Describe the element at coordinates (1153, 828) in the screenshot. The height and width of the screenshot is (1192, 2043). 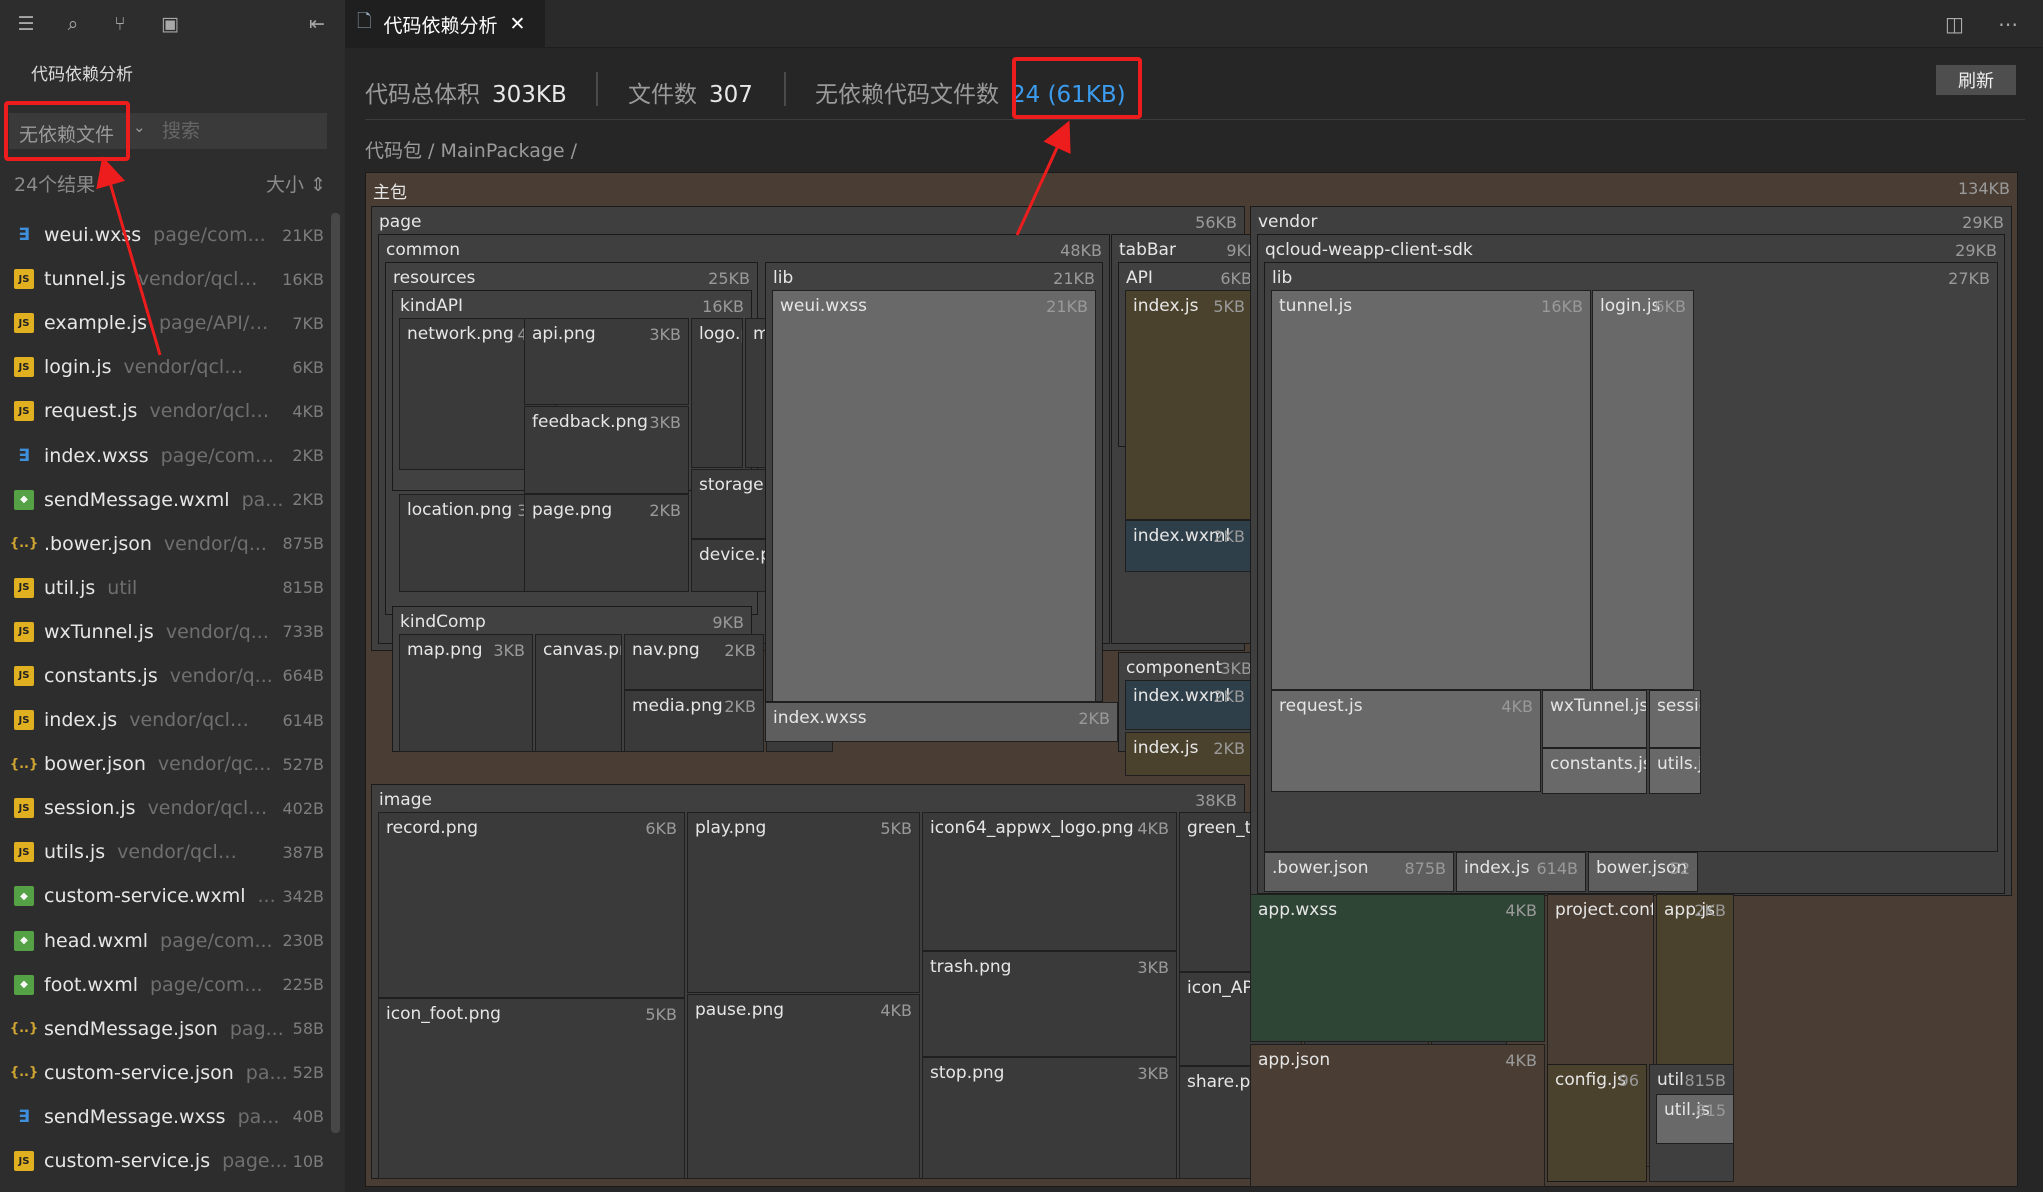
I see `treemap-size: 4KB` at that location.